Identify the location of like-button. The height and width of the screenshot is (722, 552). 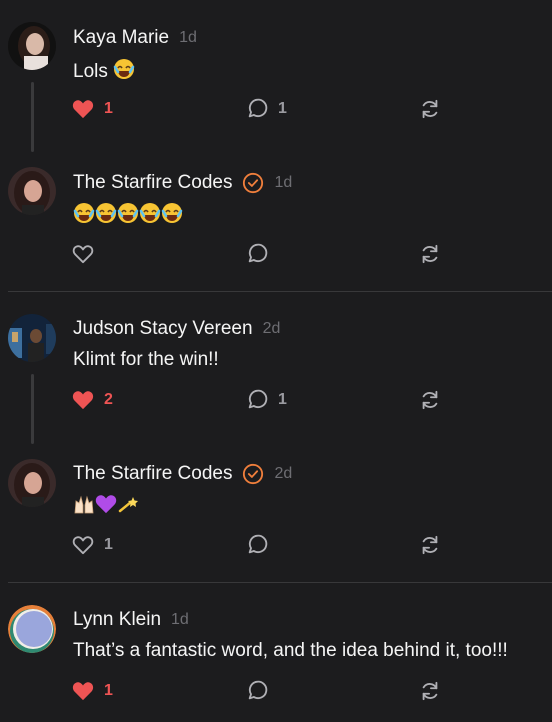
(83, 254).